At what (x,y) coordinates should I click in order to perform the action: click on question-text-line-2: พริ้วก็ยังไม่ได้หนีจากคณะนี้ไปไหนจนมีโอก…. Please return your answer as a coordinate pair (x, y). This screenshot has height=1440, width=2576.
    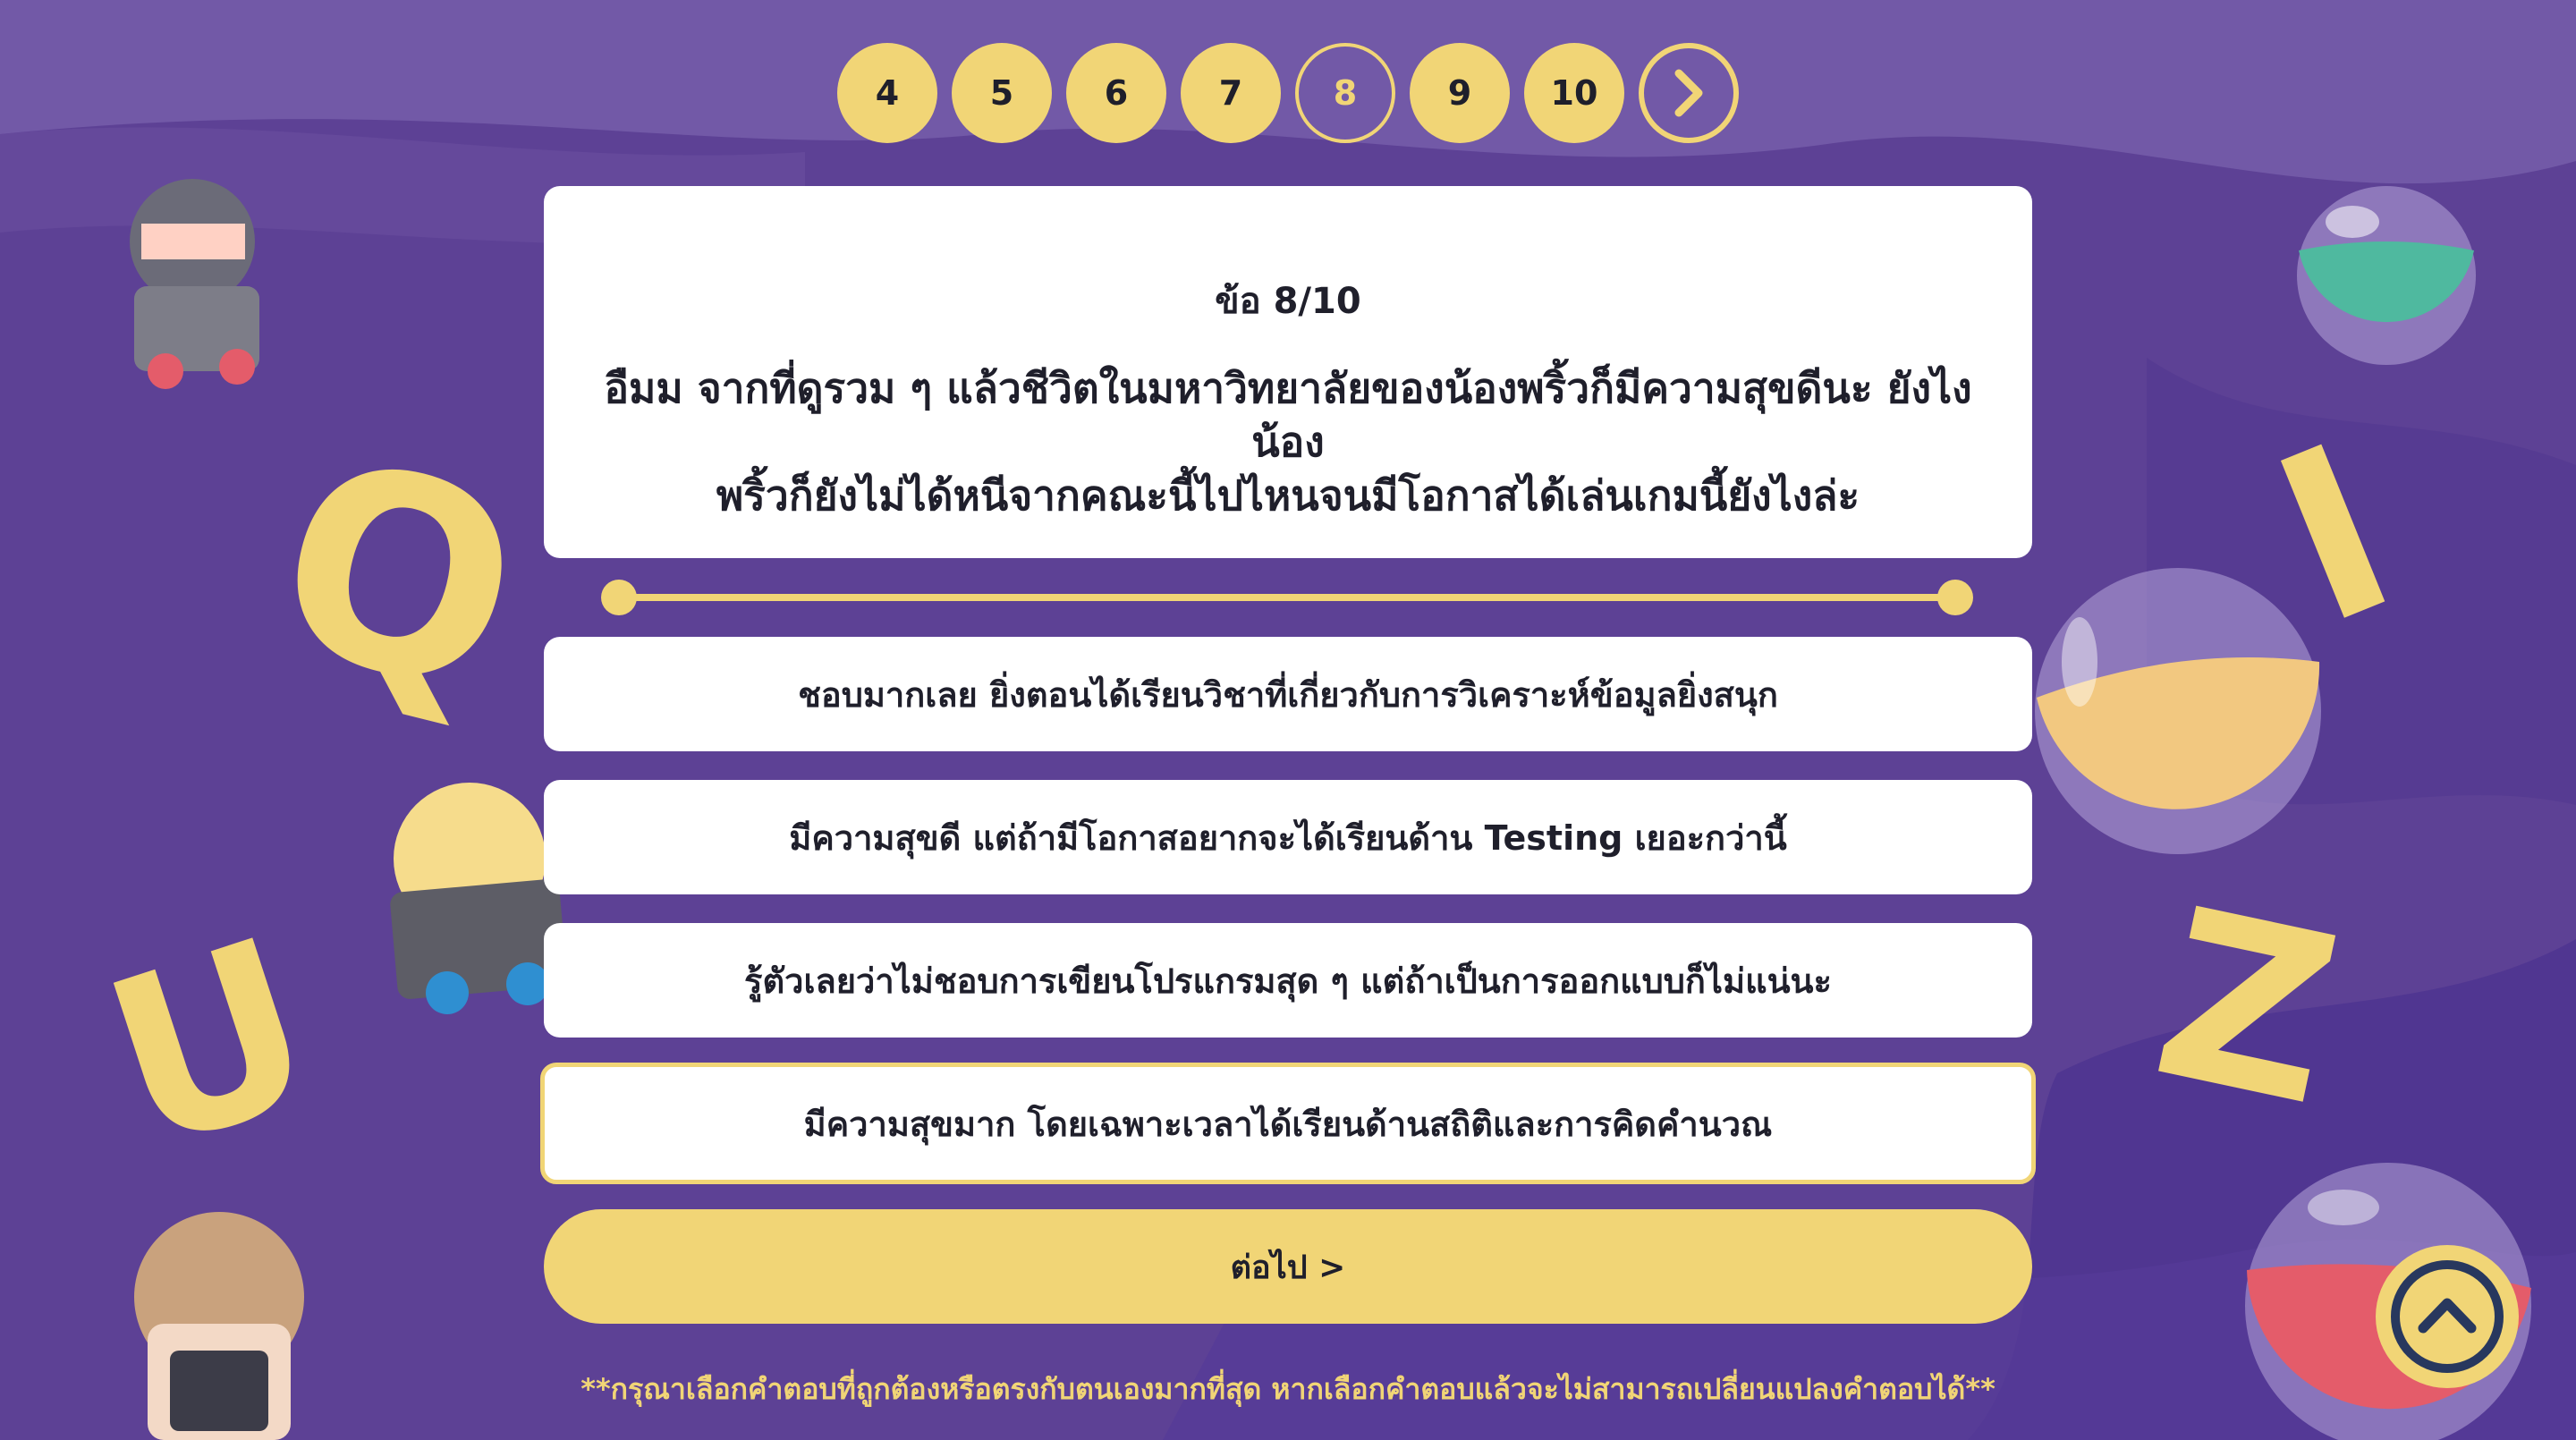
    Looking at the image, I should click on (1288, 496).